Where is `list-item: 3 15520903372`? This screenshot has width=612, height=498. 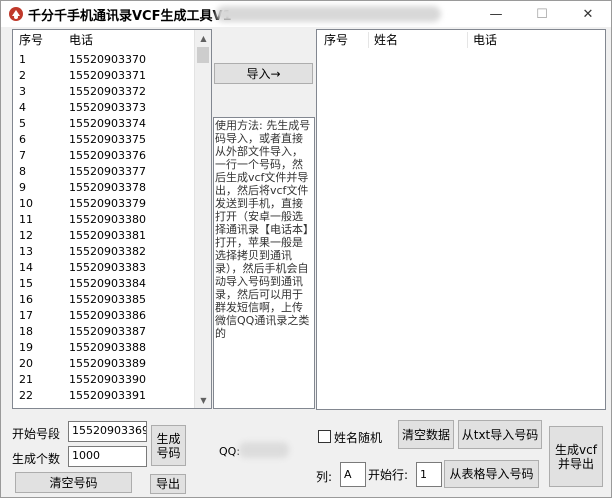
list-item: 3 15520903372 is located at coordinates (103, 92).